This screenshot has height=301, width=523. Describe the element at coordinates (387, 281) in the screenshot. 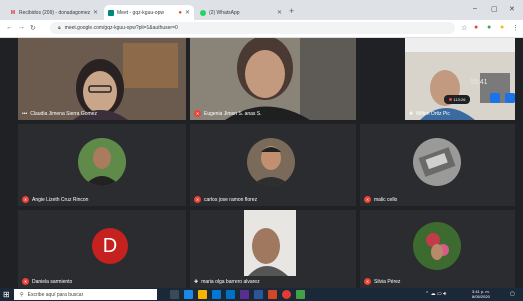

I see `participant-name: Silvia Pérez` at that location.